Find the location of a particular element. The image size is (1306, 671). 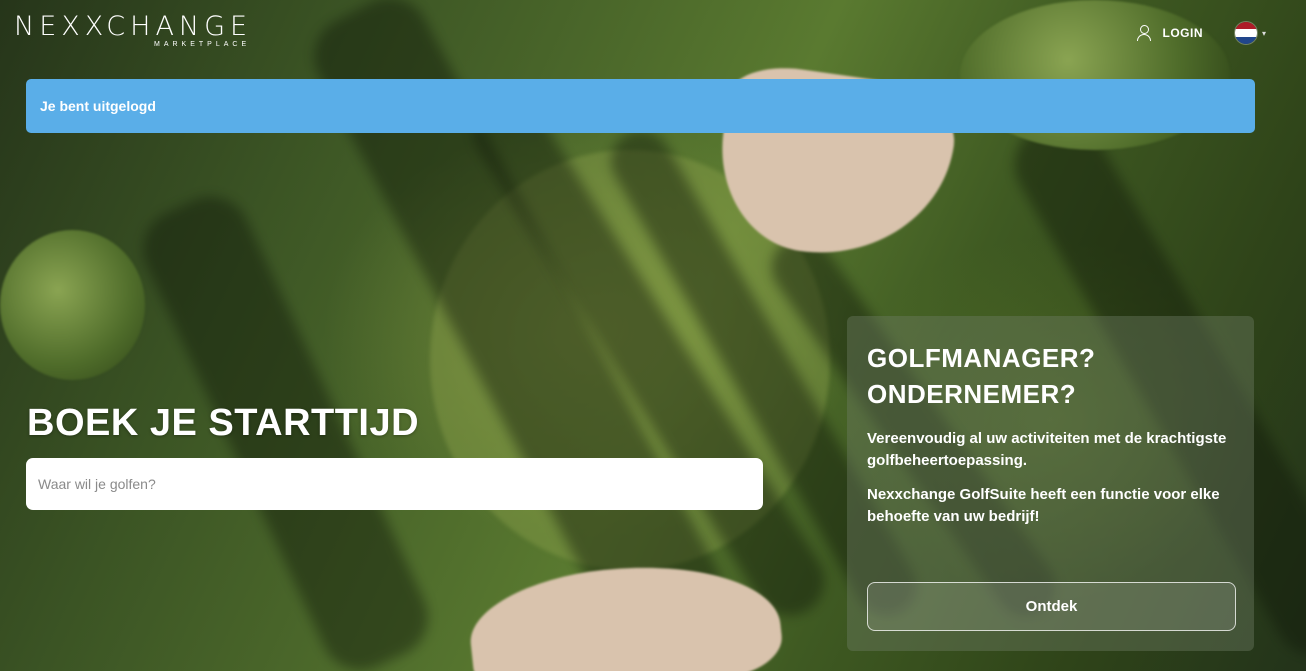

user-icon is located at coordinates (1144, 33).